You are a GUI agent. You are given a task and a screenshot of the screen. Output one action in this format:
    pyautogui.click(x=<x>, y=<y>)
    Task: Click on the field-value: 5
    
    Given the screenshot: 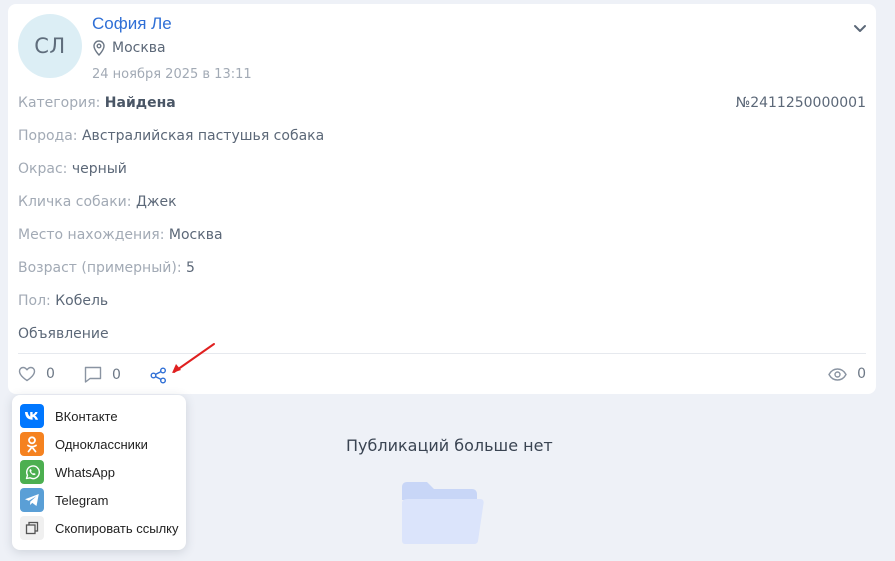 What is the action you would take?
    pyautogui.click(x=190, y=268)
    